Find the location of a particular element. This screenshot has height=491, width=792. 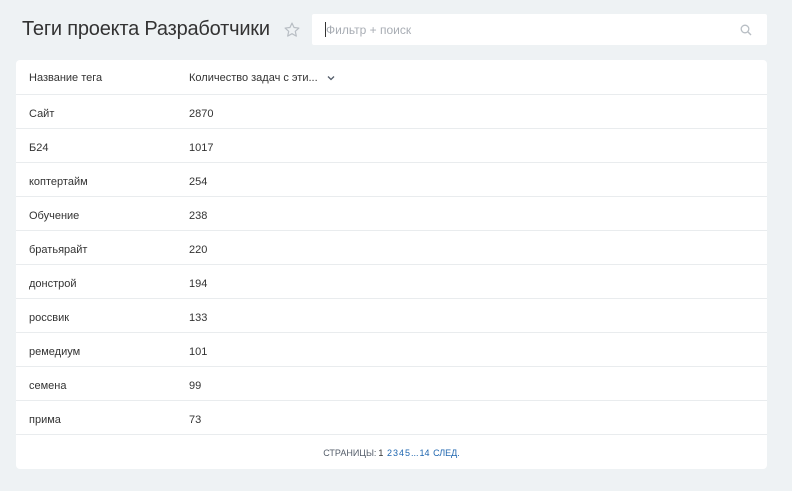

task-count-cell: 194 is located at coordinates (198, 284).